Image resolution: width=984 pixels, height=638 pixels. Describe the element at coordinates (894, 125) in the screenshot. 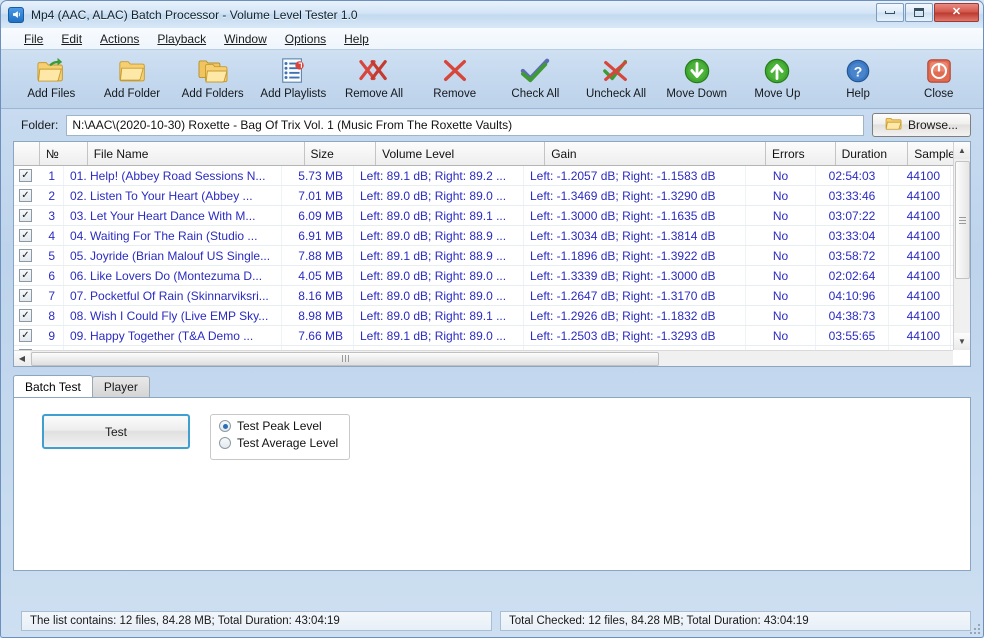

I see `folder-open-icon` at that location.